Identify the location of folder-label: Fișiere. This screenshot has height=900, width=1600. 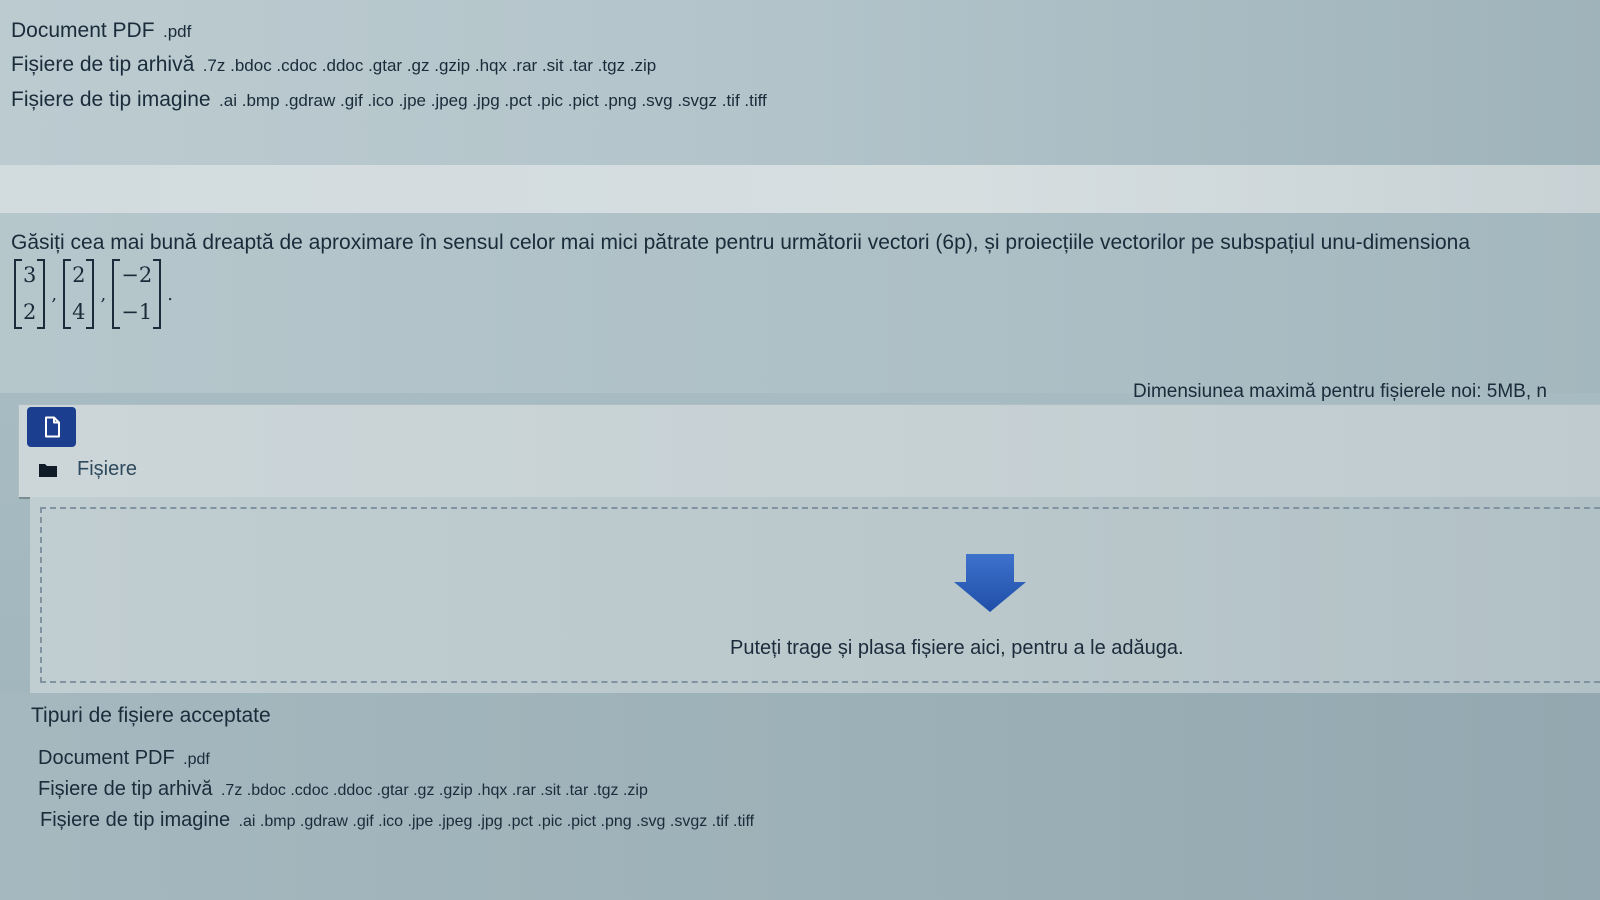
(107, 469).